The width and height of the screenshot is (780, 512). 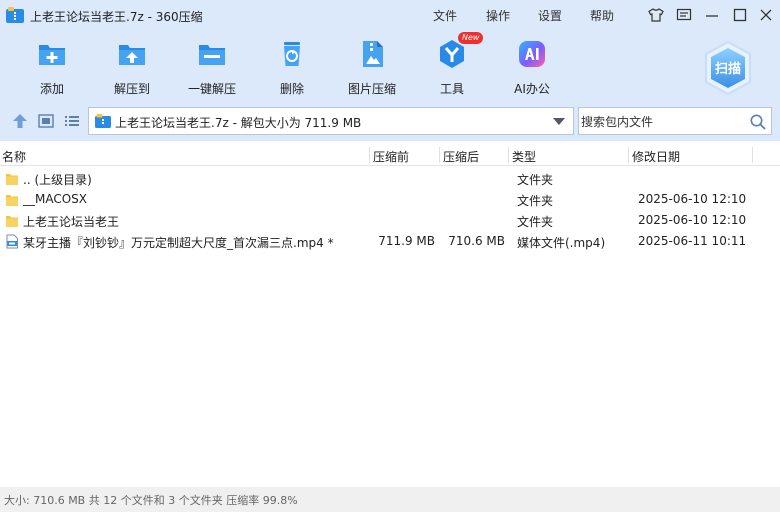 I want to click on column-size: 压缩后, so click(x=461, y=156).